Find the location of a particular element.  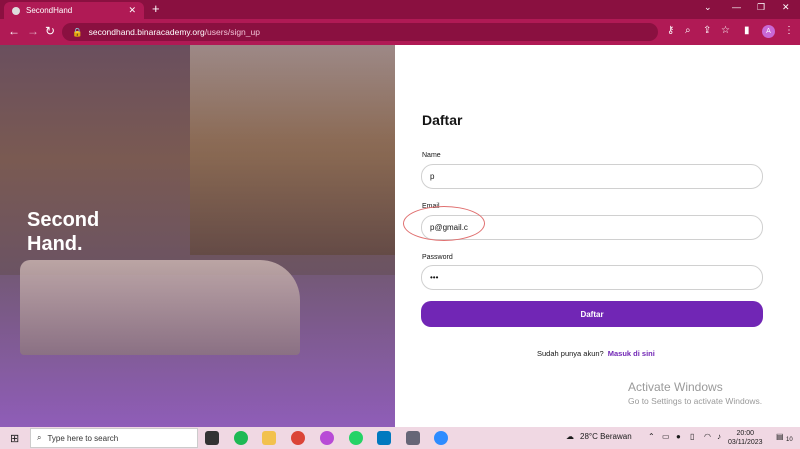

password-field: ••• is located at coordinates (592, 277).